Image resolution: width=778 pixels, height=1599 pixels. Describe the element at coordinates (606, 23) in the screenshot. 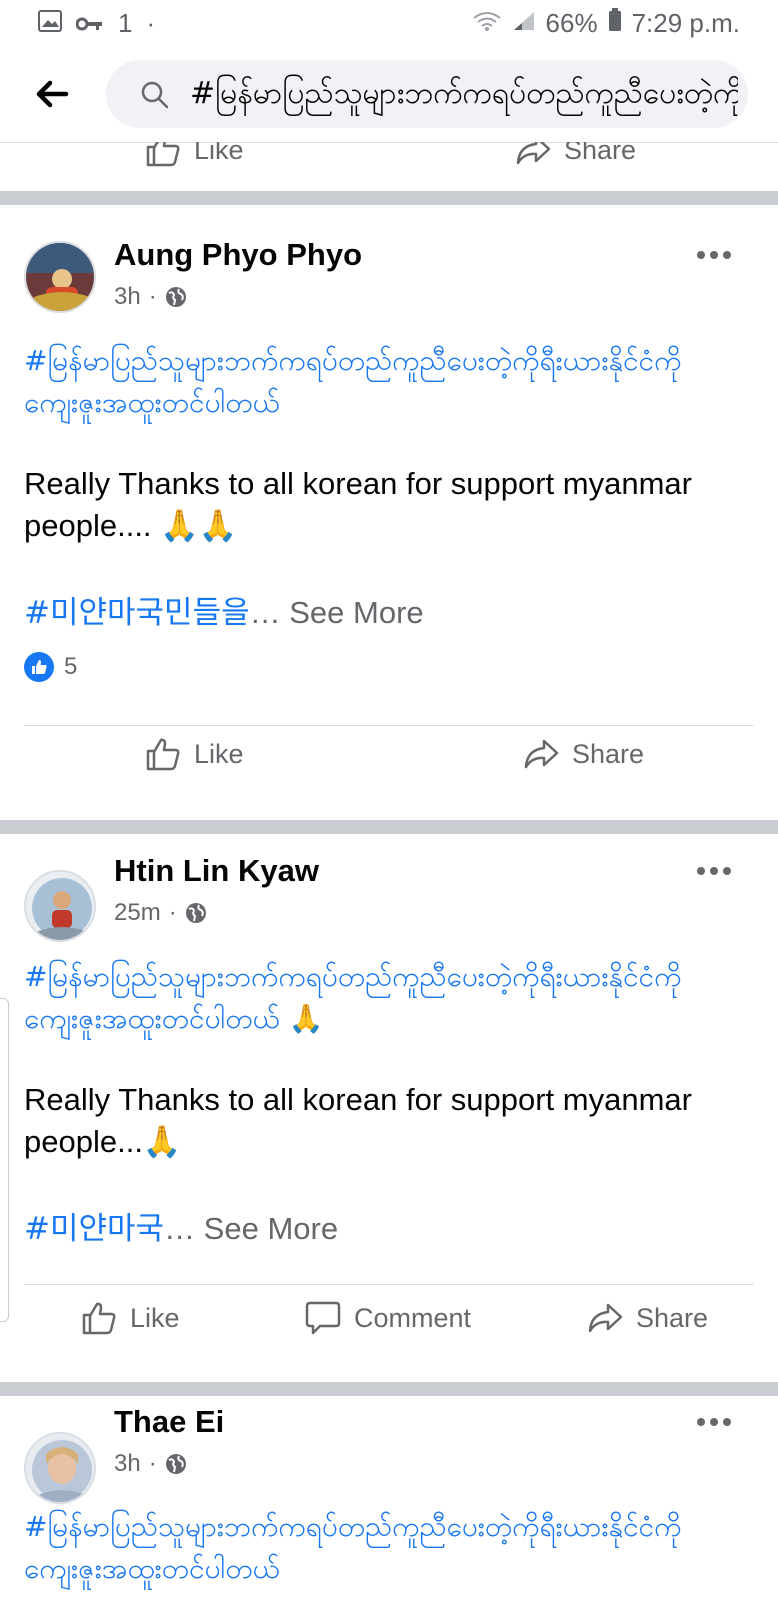

I see `status-right: 66% 7:29 p.m.` at that location.